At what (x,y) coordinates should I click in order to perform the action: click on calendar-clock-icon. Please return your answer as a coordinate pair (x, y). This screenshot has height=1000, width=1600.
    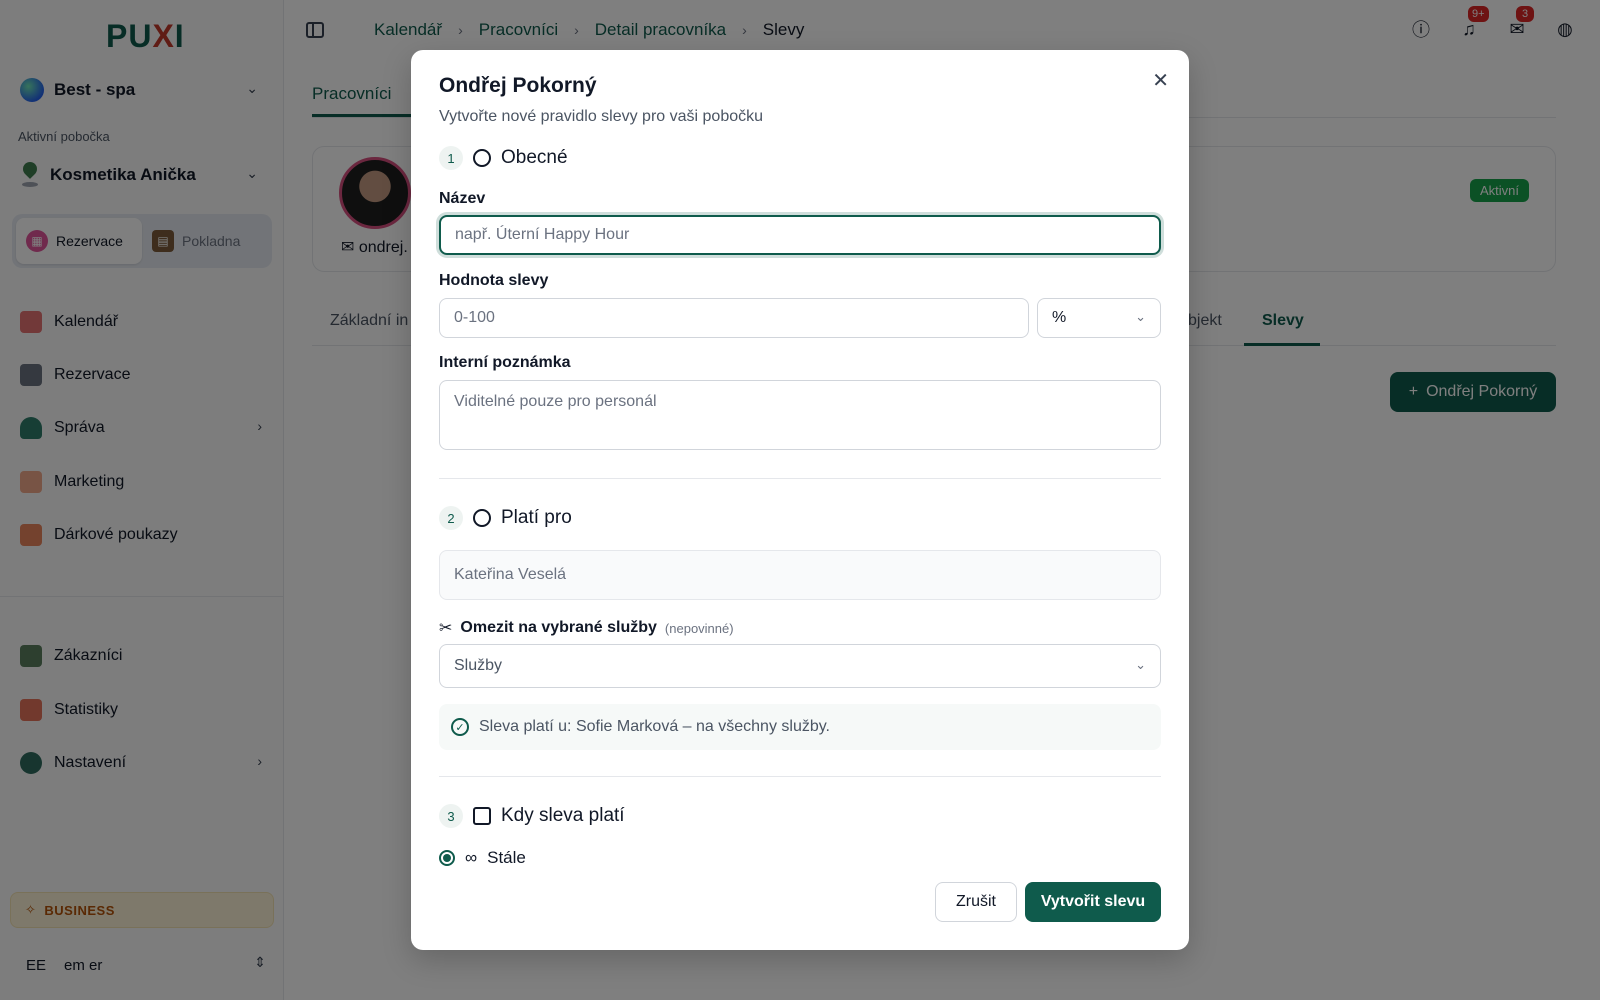
    Looking at the image, I should click on (482, 816).